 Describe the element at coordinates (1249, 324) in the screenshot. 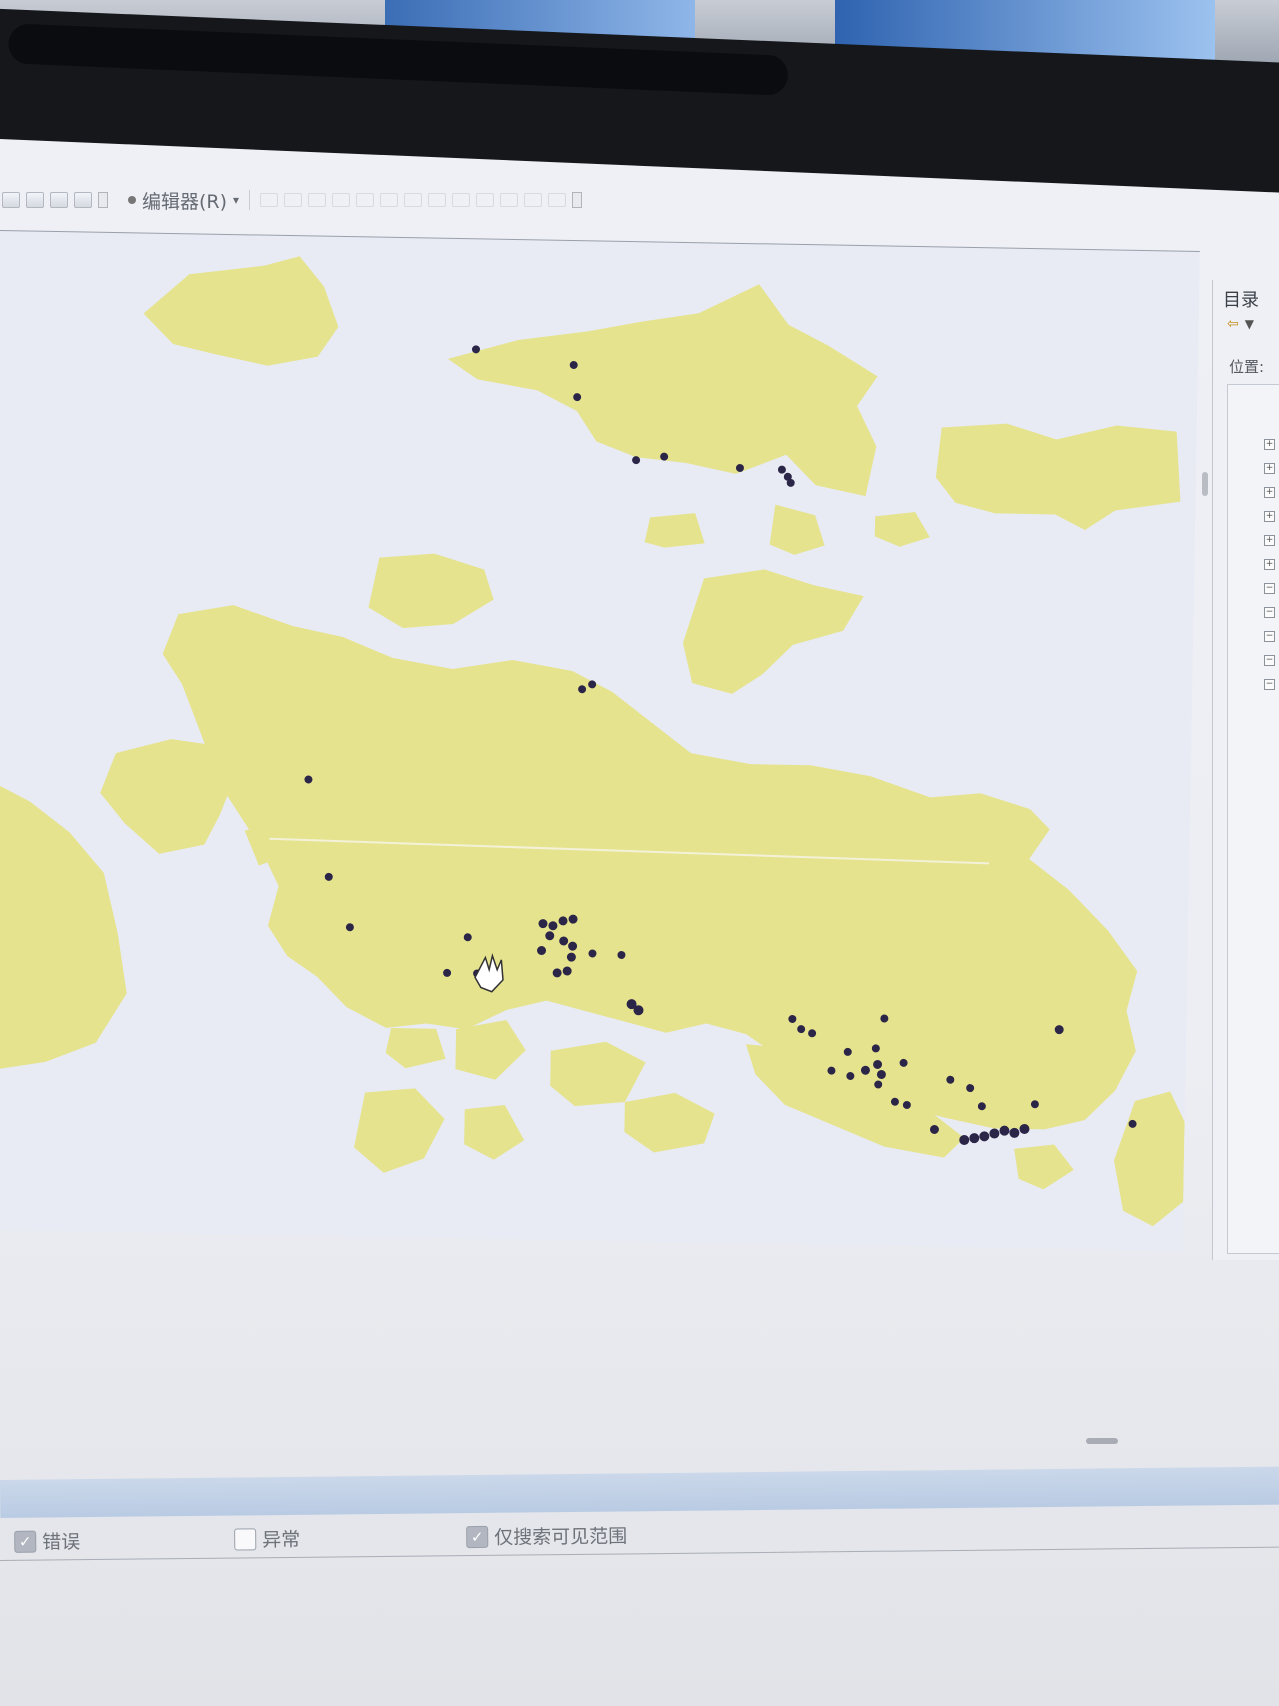

I see `chevron-down-icon: ▼` at that location.